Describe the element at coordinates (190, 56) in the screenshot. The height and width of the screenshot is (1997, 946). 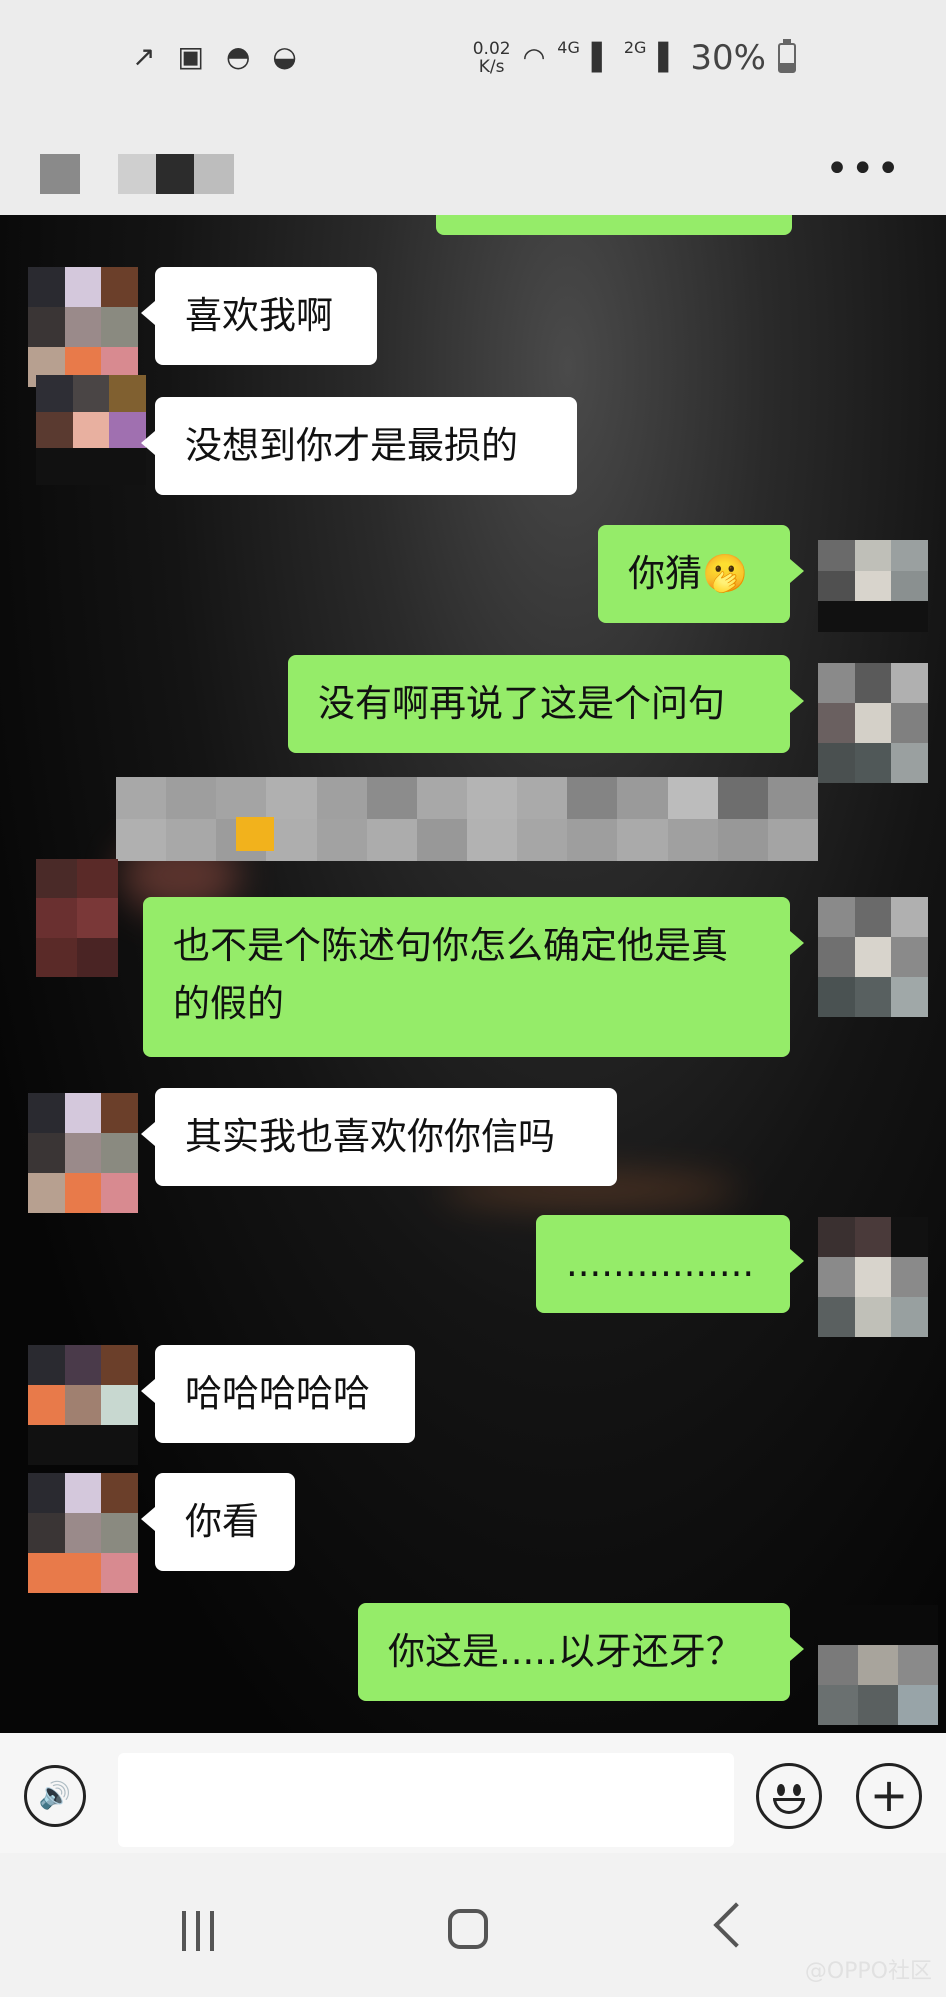
I see `image-icon: ▣` at that location.